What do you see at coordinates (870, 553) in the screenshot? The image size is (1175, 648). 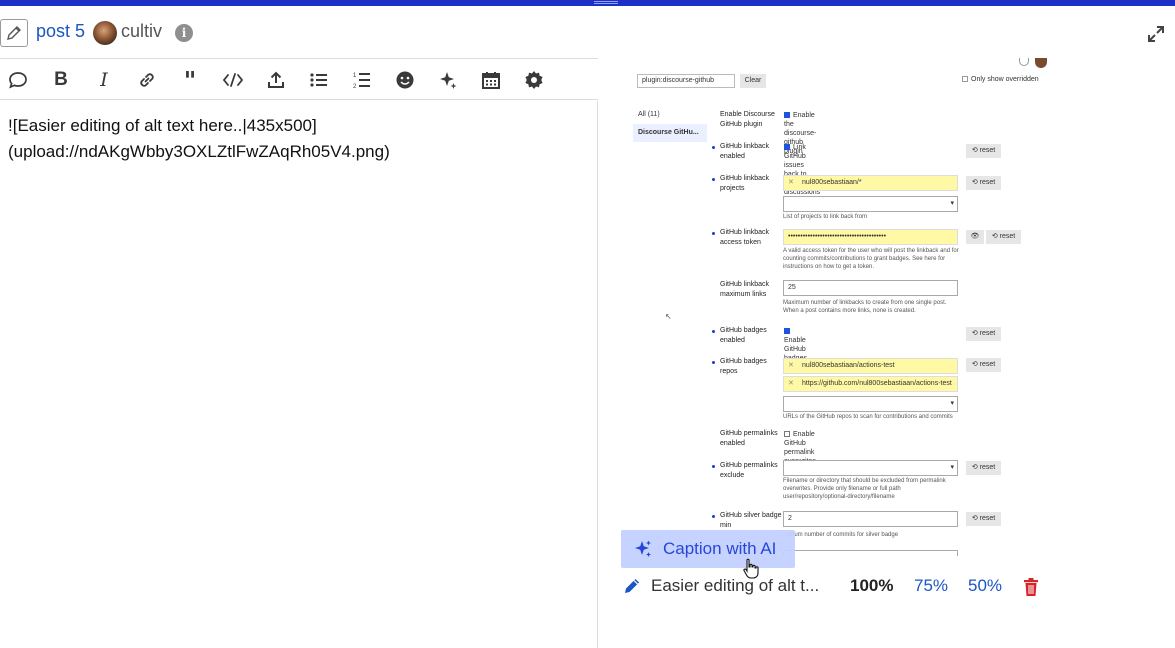 I see `setting-number-value` at bounding box center [870, 553].